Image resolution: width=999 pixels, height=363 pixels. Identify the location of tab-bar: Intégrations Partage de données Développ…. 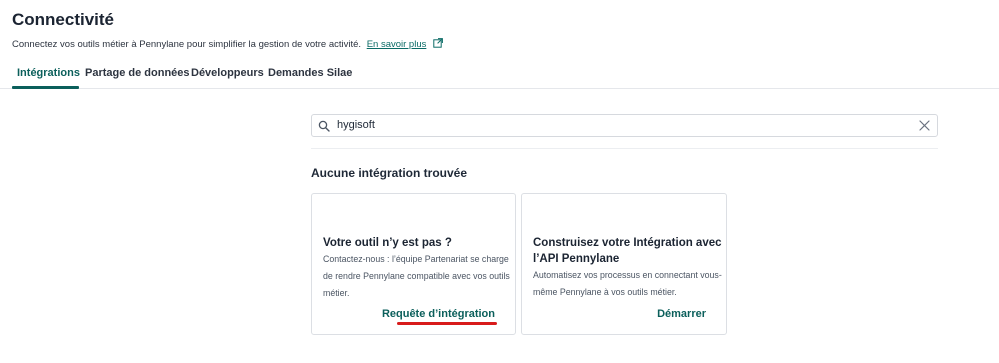
(499, 75).